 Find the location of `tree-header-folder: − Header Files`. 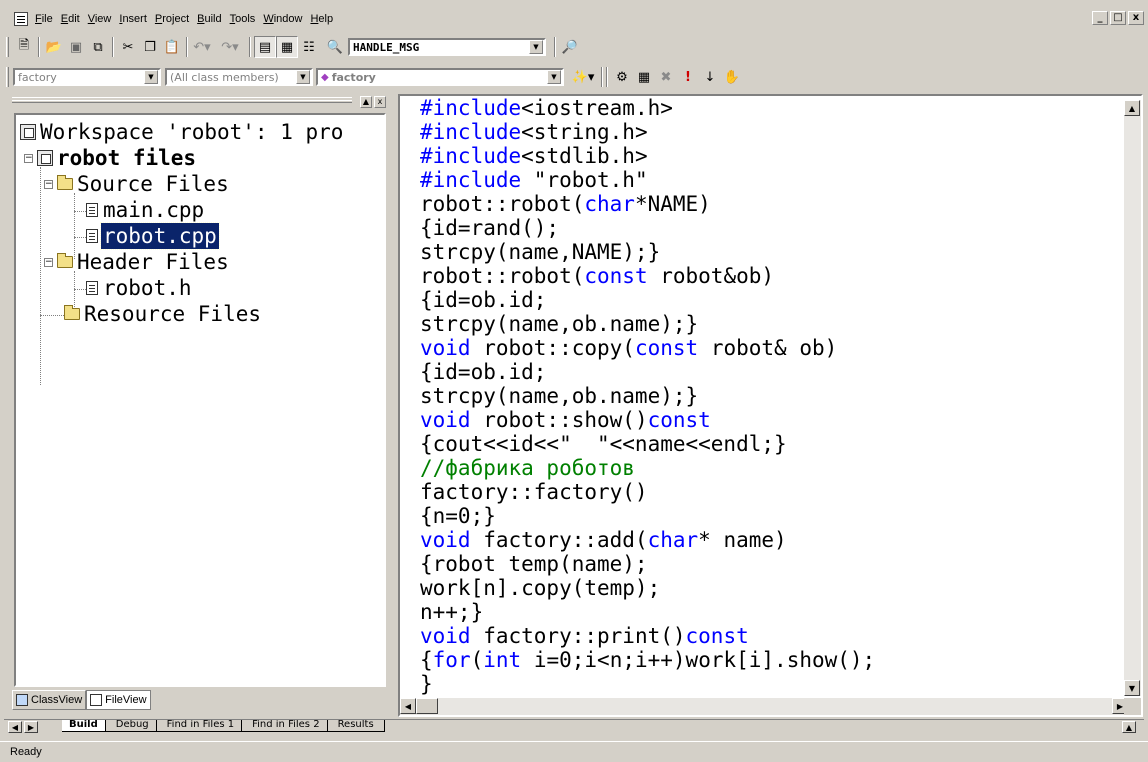

tree-header-folder: − Header Files is located at coordinates (137, 262).